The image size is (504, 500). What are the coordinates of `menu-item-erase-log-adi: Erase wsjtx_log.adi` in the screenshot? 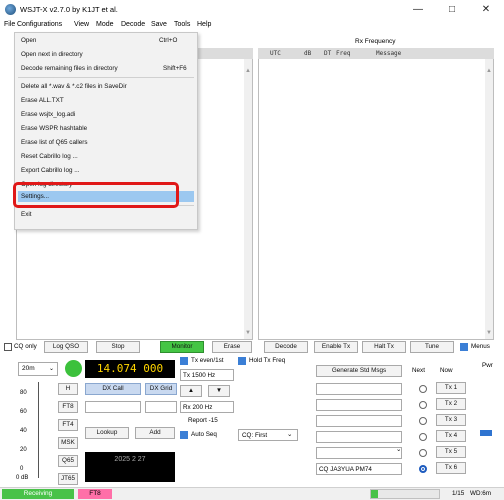 It's located at (48, 114).